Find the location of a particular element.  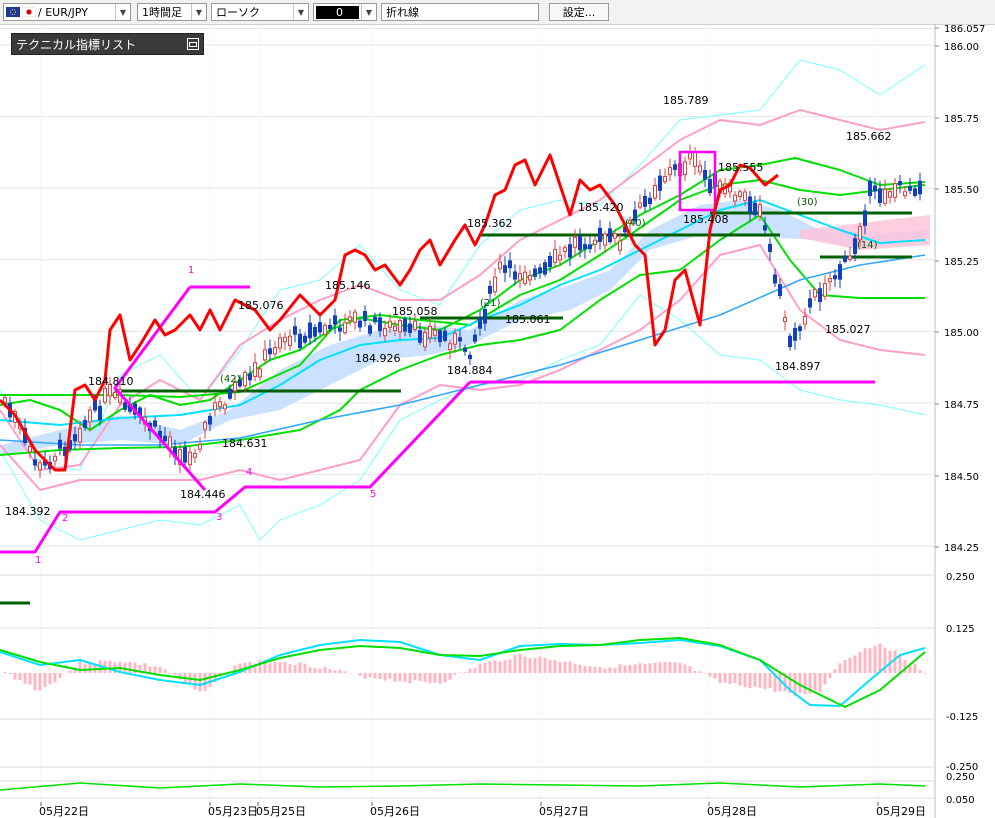

wave-label: 5 is located at coordinates (373, 494).